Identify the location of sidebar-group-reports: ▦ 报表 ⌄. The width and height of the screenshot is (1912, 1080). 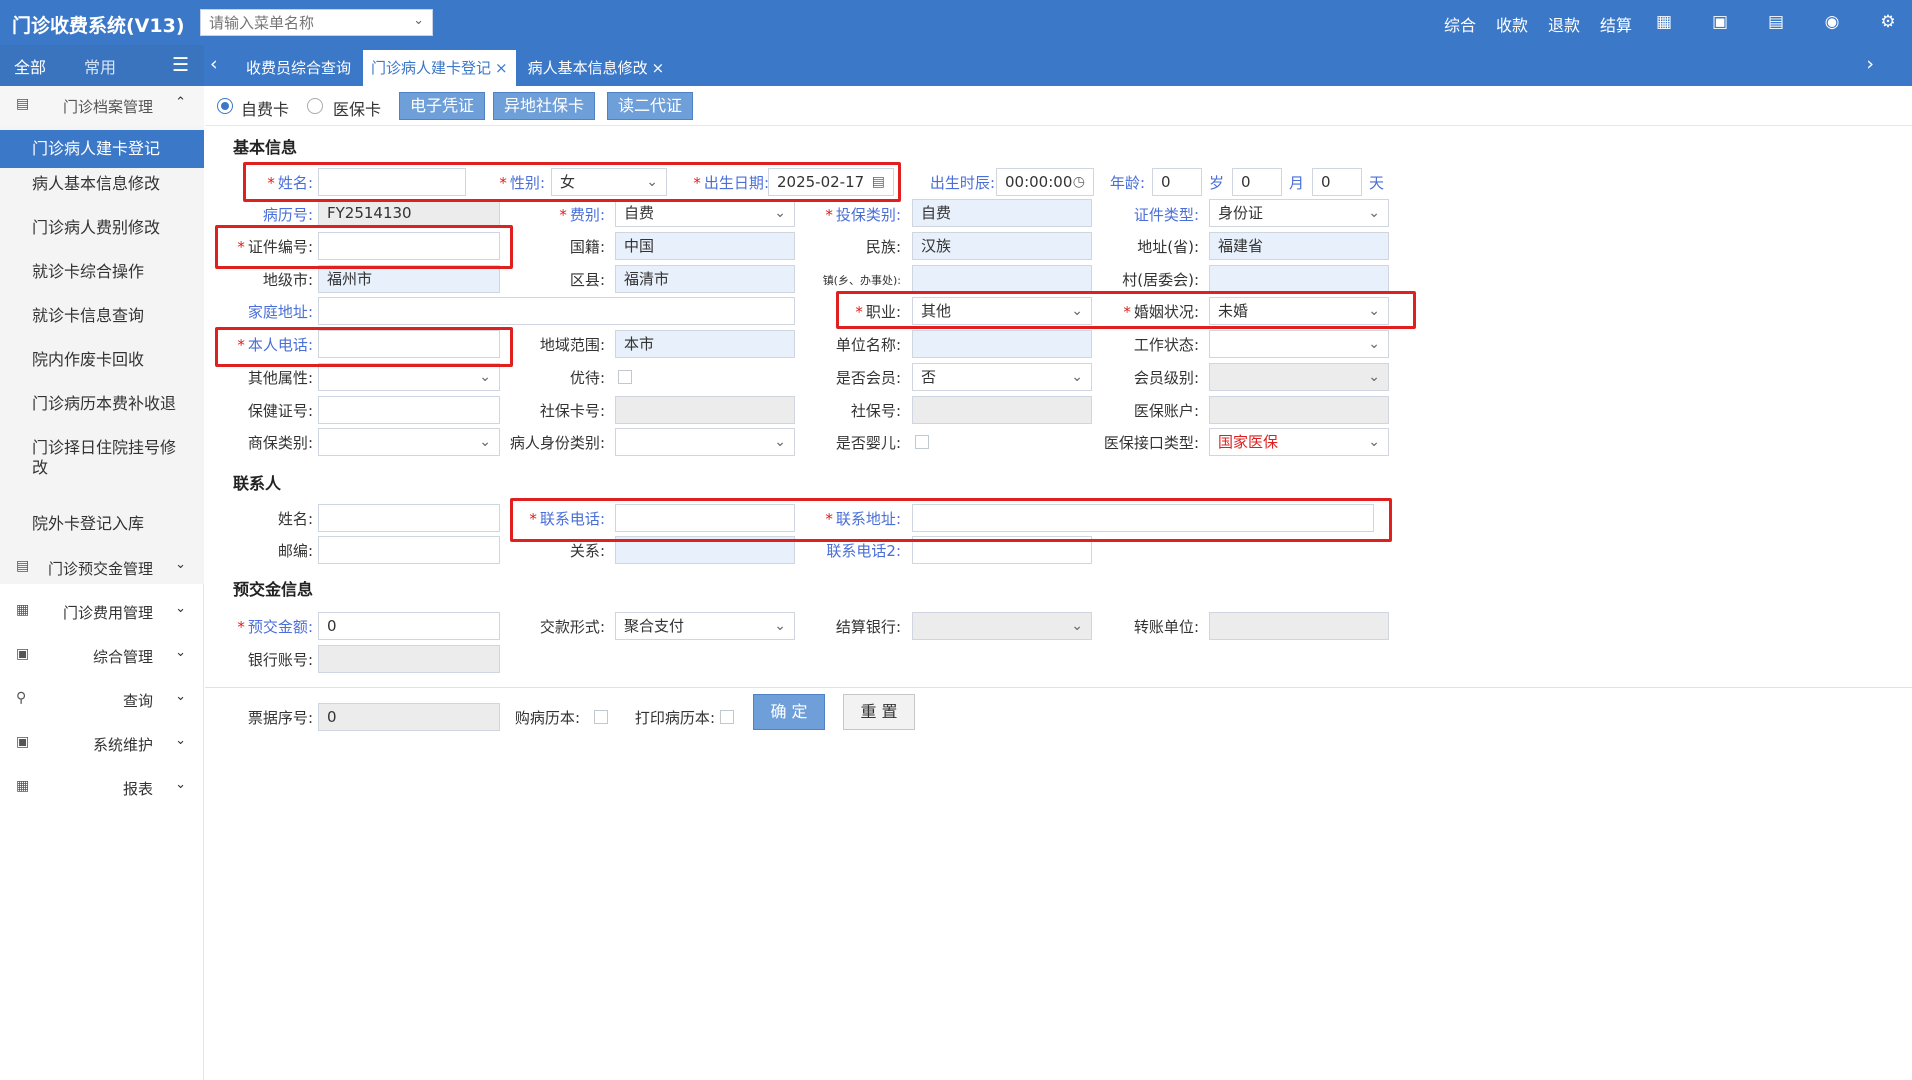
(102, 788).